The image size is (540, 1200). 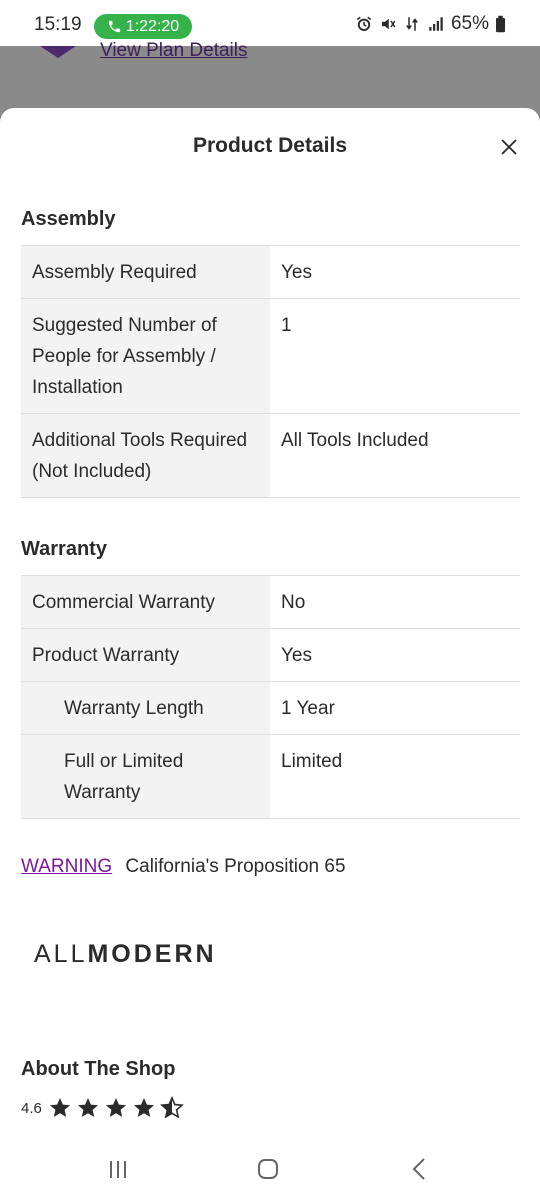 I want to click on mute-icon, so click(x=388, y=24).